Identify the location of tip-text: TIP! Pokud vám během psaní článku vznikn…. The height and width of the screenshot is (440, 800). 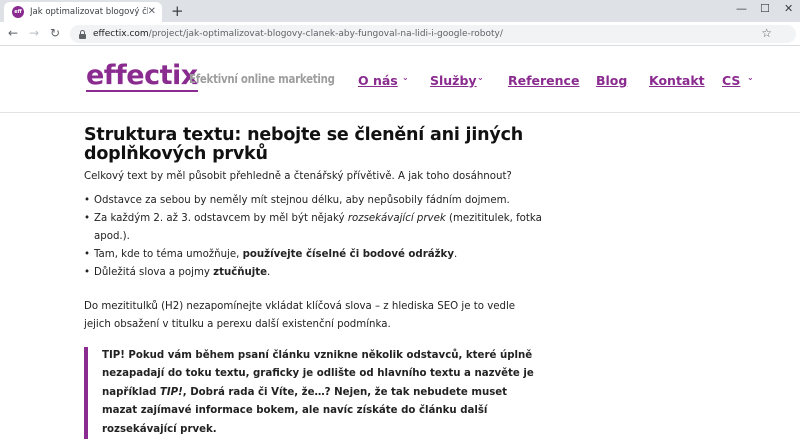
(318, 392).